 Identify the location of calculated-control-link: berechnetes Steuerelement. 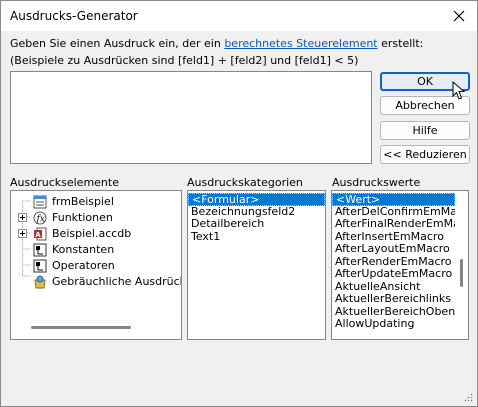
(300, 43).